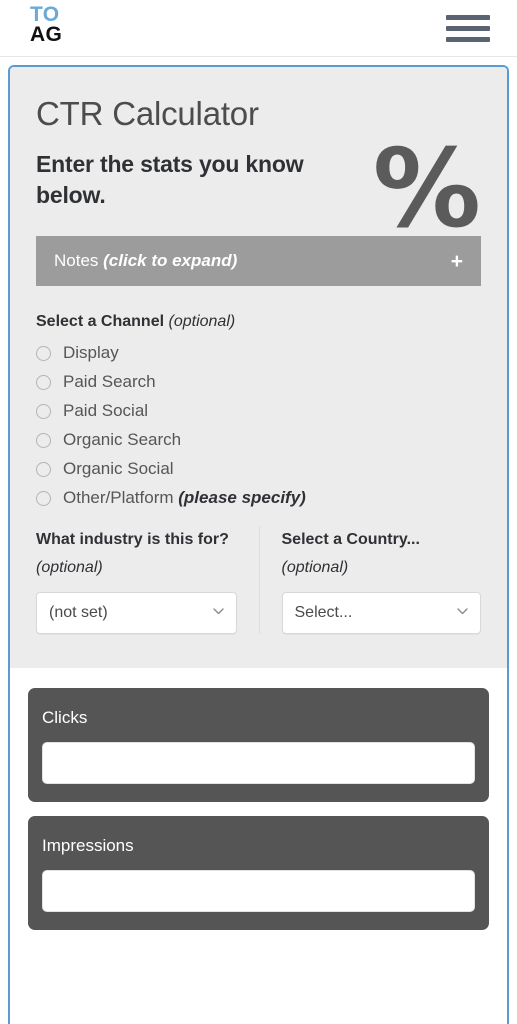 The height and width of the screenshot is (1024, 517). I want to click on radio-option-organic-social: Organic Social, so click(258, 469).